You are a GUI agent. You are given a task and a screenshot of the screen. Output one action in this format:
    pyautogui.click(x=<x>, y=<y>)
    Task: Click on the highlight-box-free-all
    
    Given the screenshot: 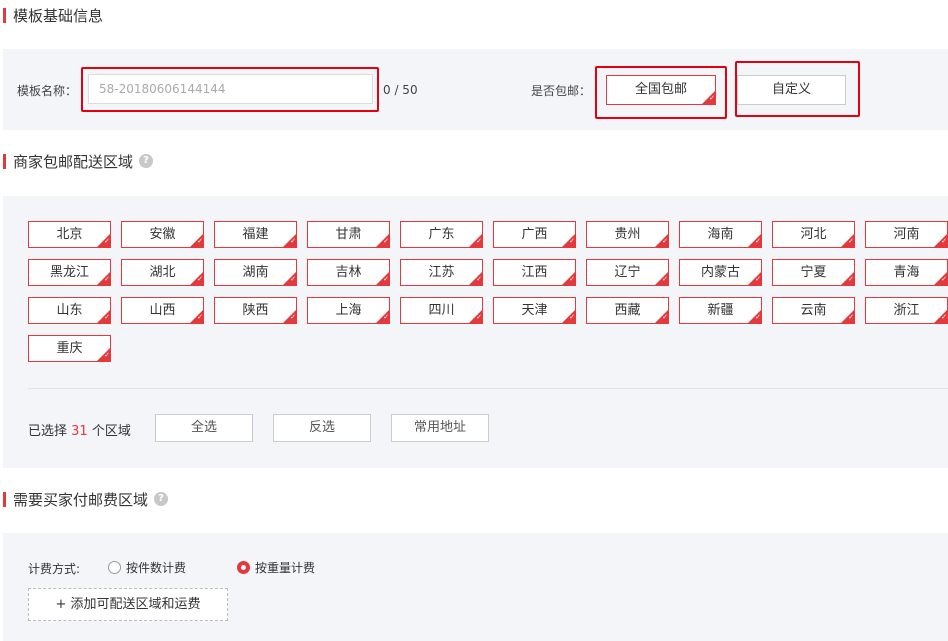 What is the action you would take?
    pyautogui.click(x=661, y=92)
    